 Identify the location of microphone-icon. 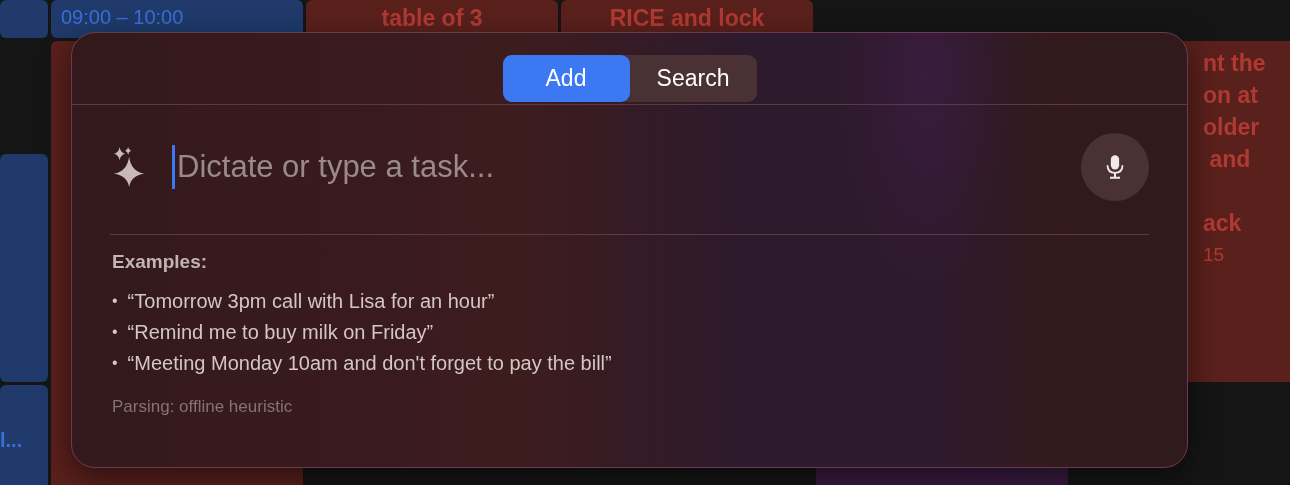
(1115, 167).